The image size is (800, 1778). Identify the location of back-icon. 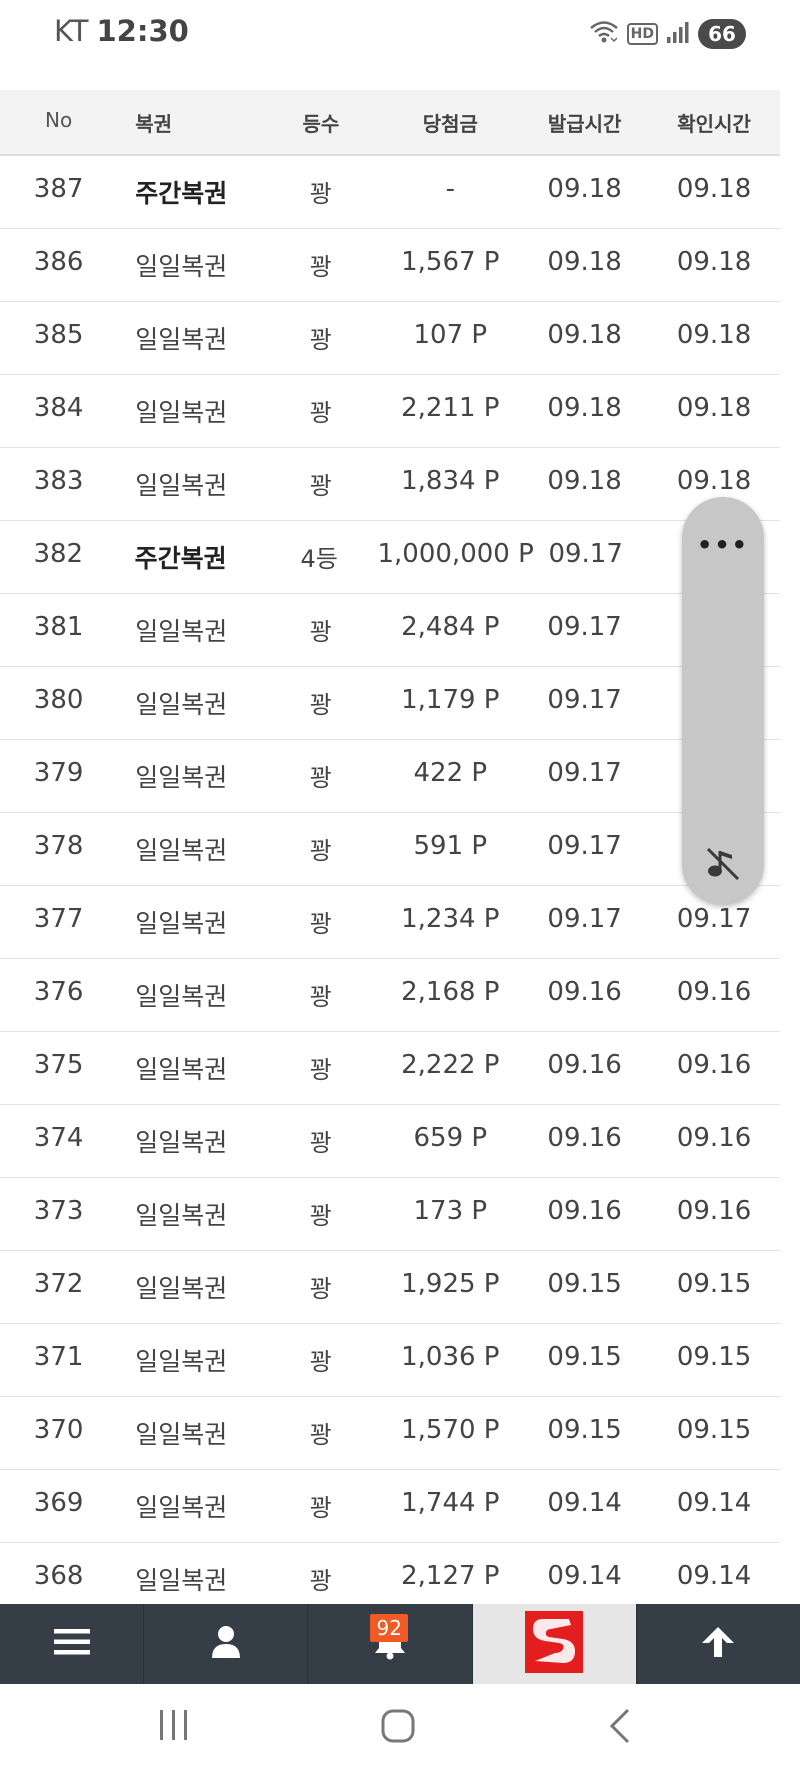
(620, 1728).